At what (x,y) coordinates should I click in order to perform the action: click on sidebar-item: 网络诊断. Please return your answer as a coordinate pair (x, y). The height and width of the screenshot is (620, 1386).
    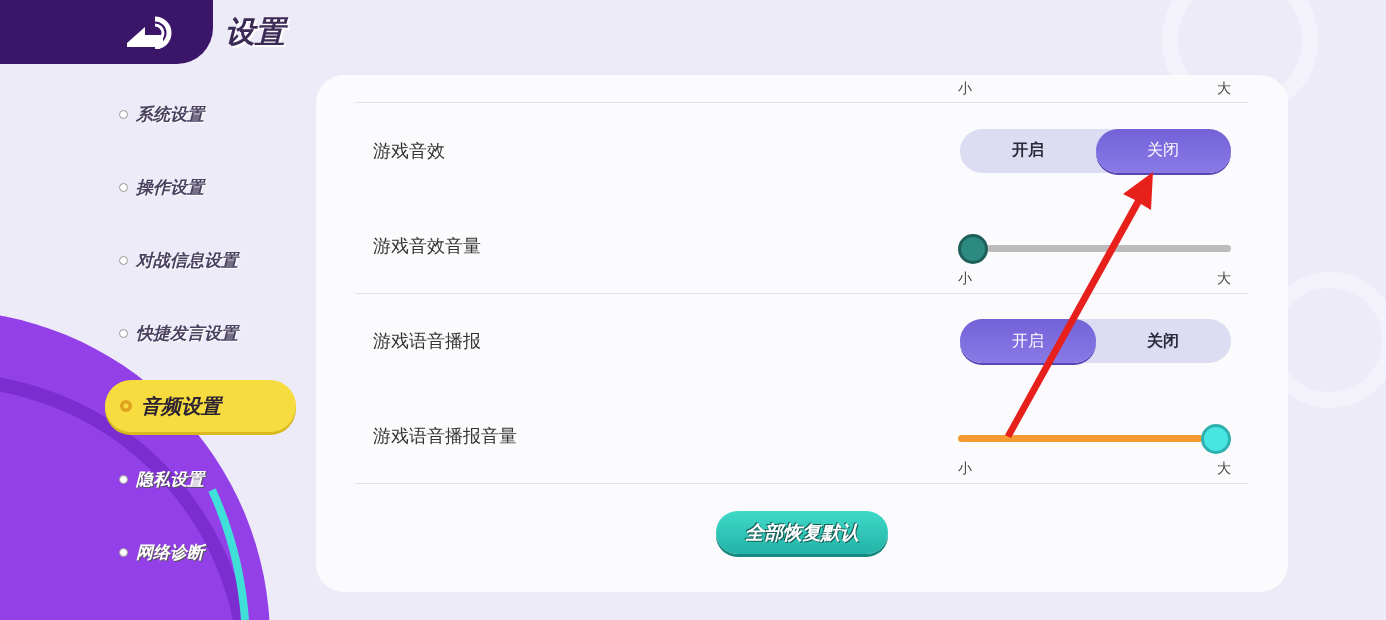
    Looking at the image, I should click on (200, 552).